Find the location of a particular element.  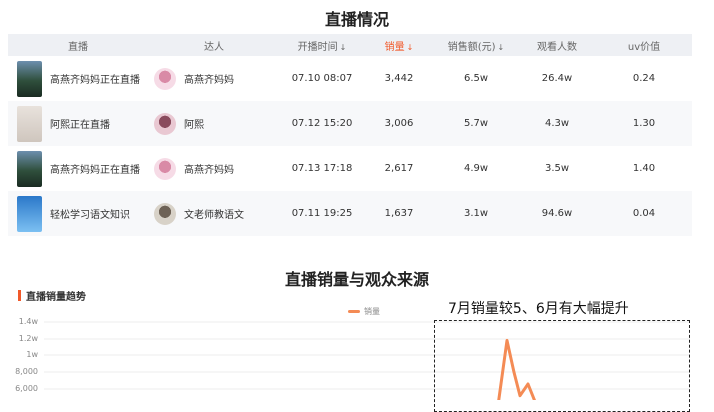

highlight-box is located at coordinates (562, 366).